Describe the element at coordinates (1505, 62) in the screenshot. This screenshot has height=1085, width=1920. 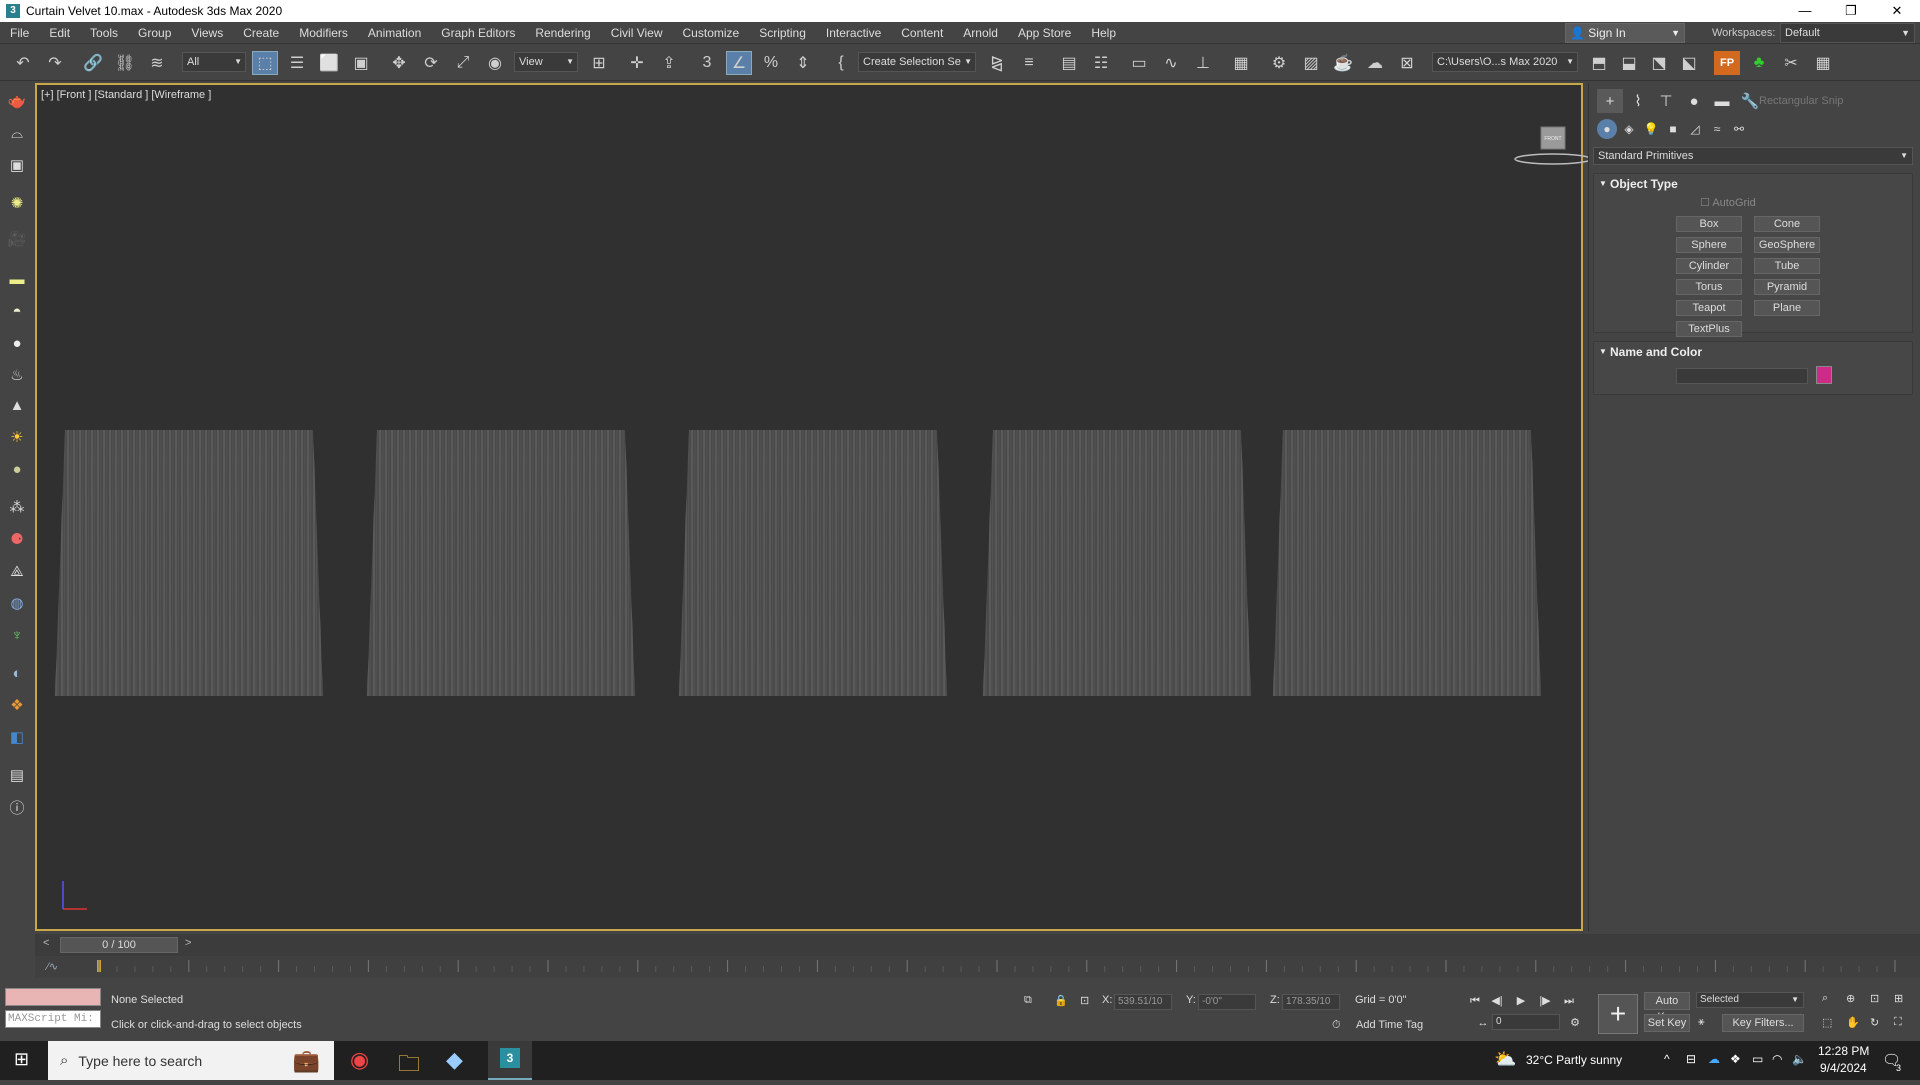
I see `project-folder-dropdown: C:\Users\O...s Max 2020 ▼` at that location.